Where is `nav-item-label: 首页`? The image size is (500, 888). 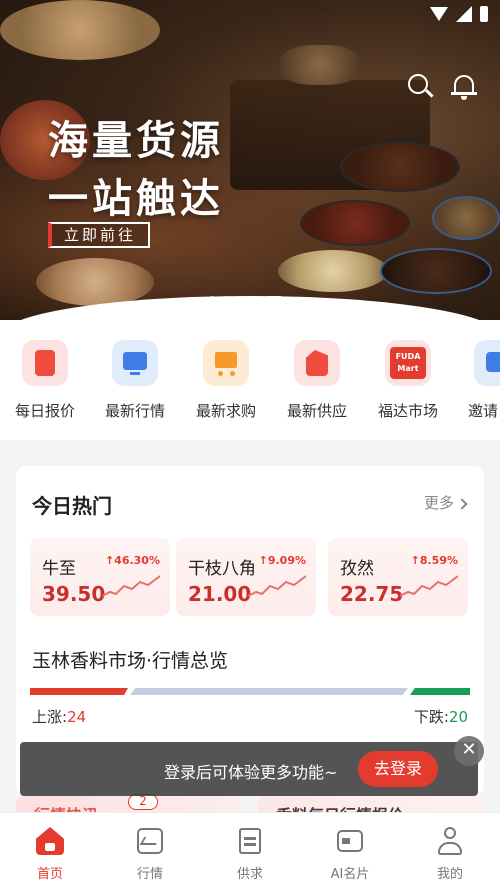 nav-item-label: 首页 is located at coordinates (49, 874).